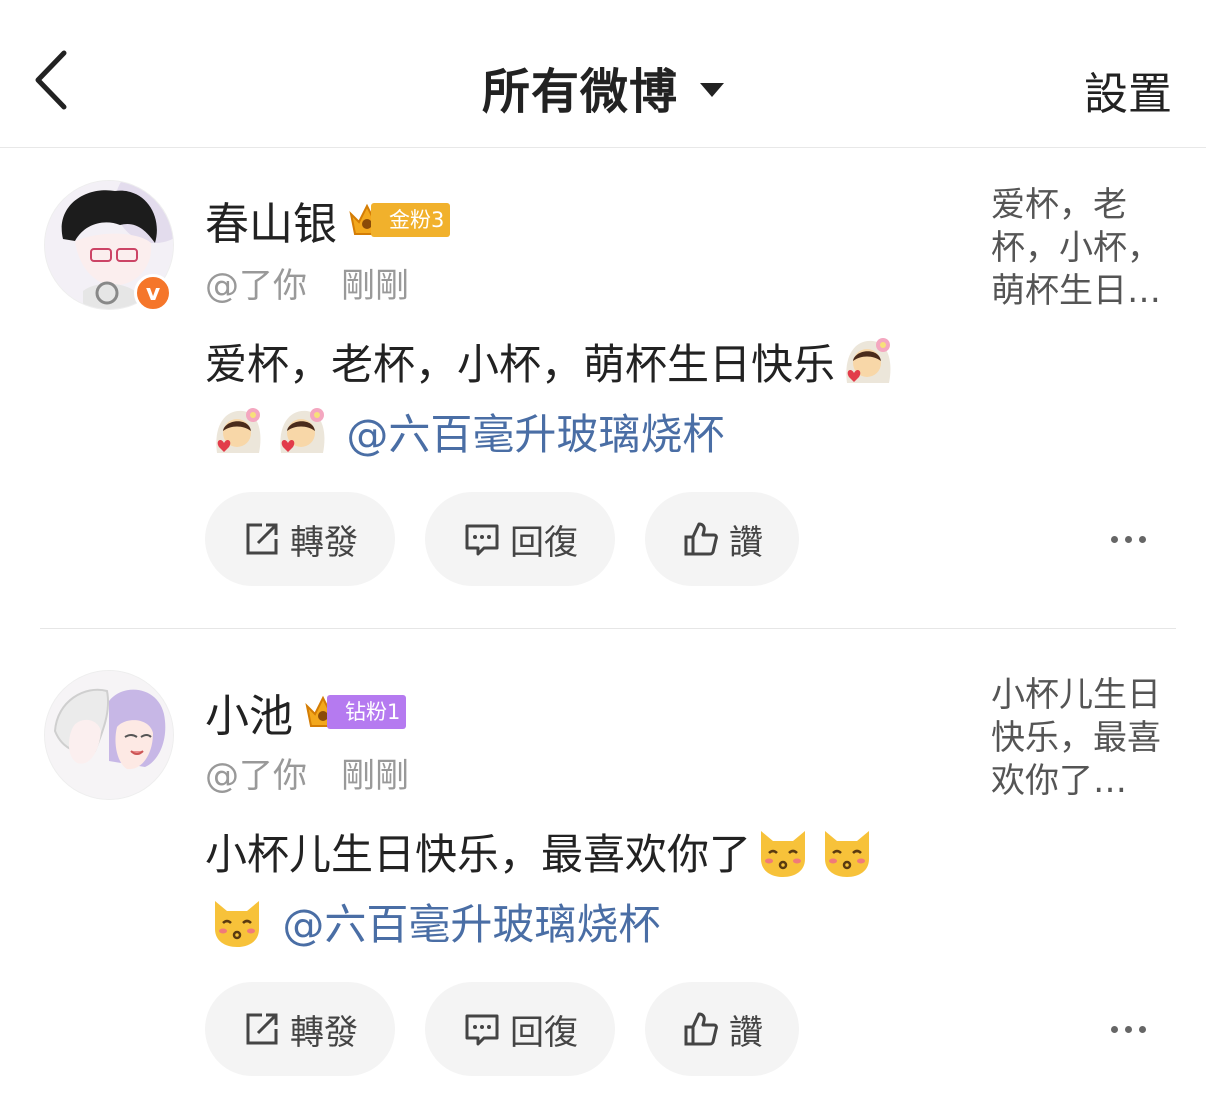 The height and width of the screenshot is (1108, 1206). Describe the element at coordinates (579, 92) in the screenshot. I see `page-title: 所有微博` at that location.